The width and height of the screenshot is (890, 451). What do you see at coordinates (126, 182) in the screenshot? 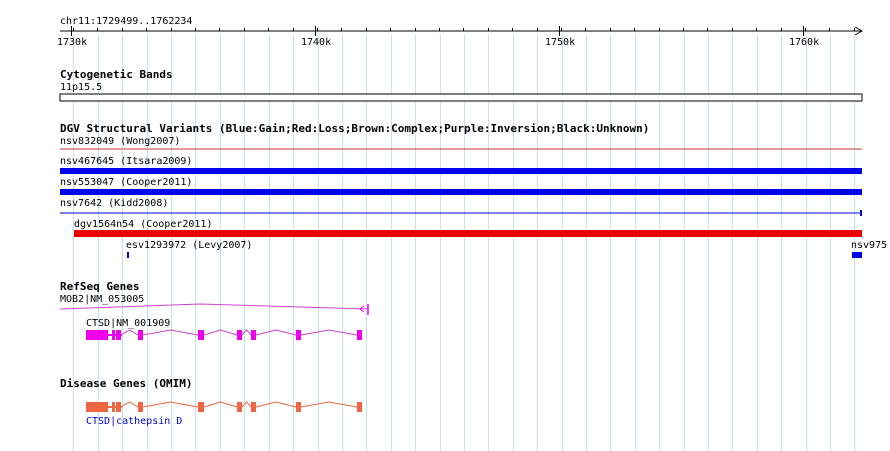
I see `dgv-feature-label: nsv553047 (Cooper2011)` at bounding box center [126, 182].